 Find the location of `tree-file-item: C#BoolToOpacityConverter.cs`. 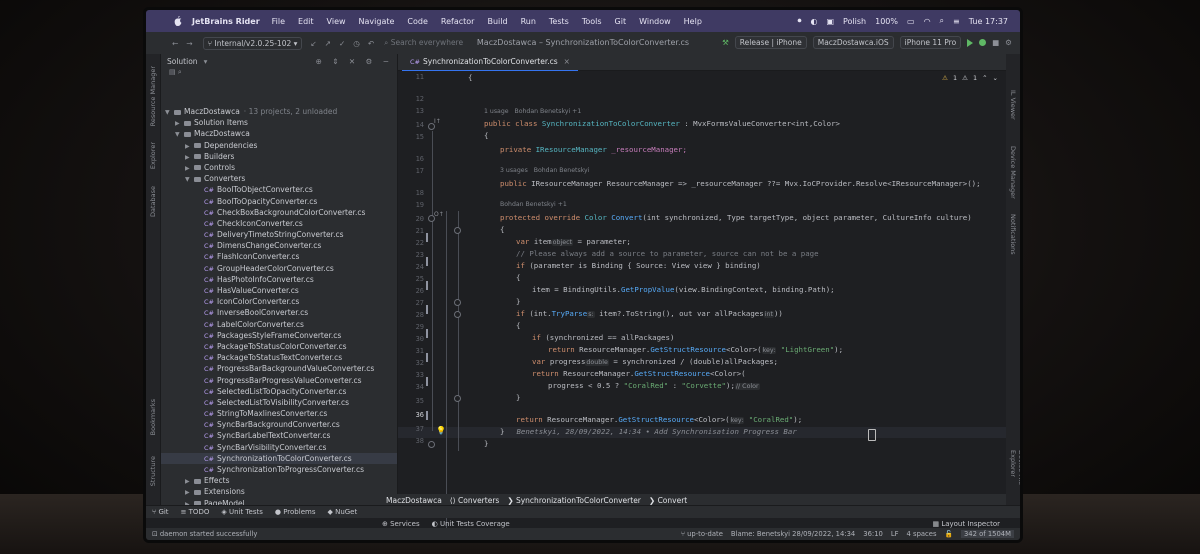

tree-file-item: C#BoolToOpacityConverter.cs is located at coordinates (279, 201).